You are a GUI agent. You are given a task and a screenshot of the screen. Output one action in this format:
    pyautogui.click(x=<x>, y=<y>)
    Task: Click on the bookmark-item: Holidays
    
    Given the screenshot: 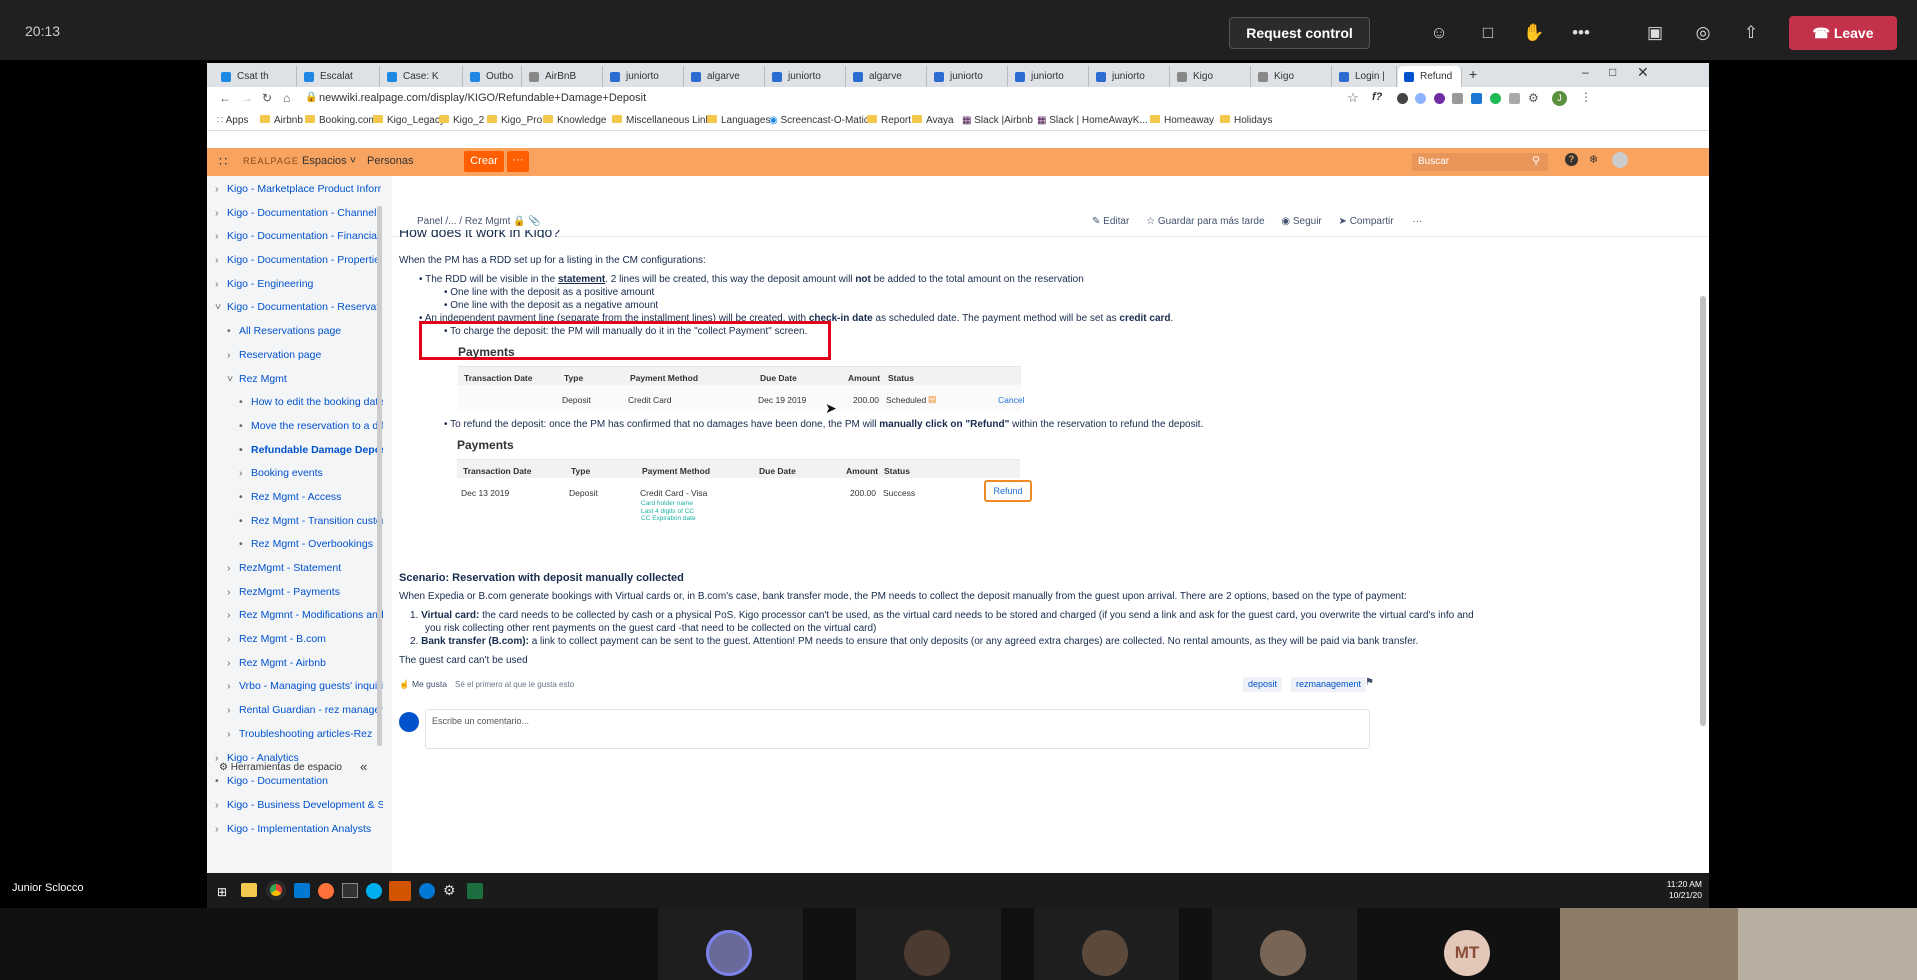 What is the action you would take?
    pyautogui.click(x=1246, y=120)
    